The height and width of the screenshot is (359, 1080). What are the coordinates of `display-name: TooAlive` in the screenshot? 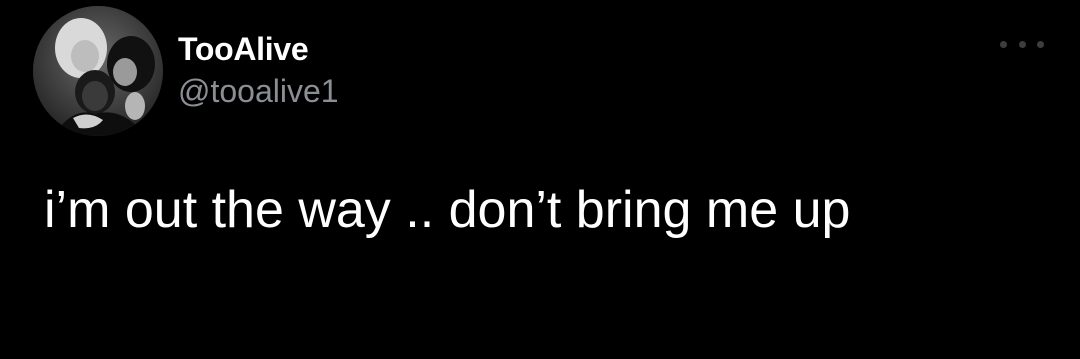 It's located at (243, 49).